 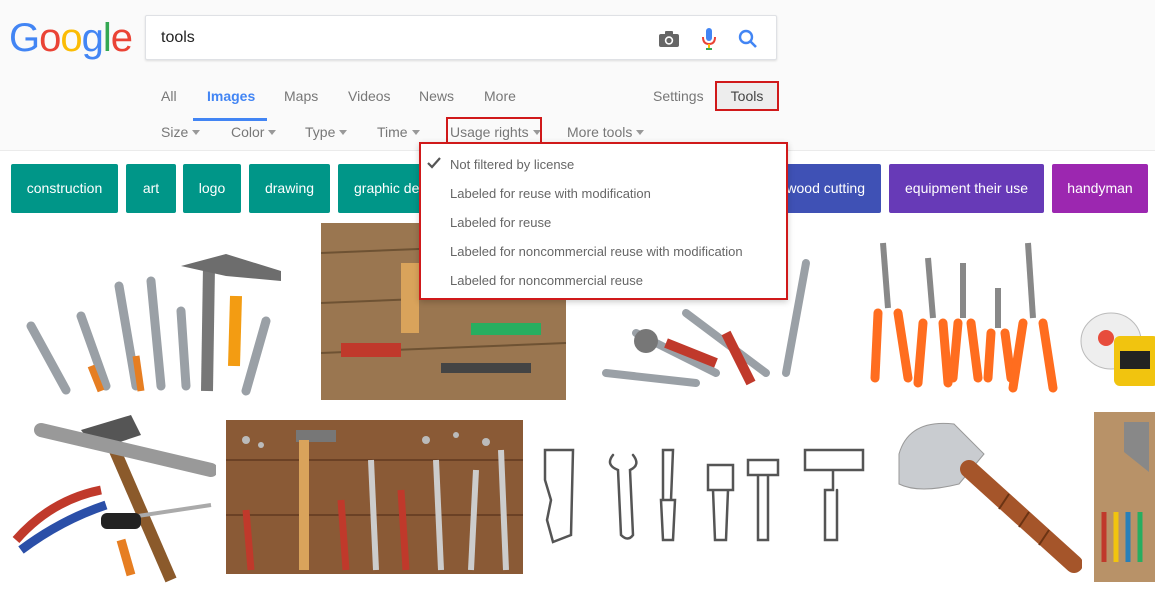 I want to click on filter-color-label: Color, so click(x=248, y=132).